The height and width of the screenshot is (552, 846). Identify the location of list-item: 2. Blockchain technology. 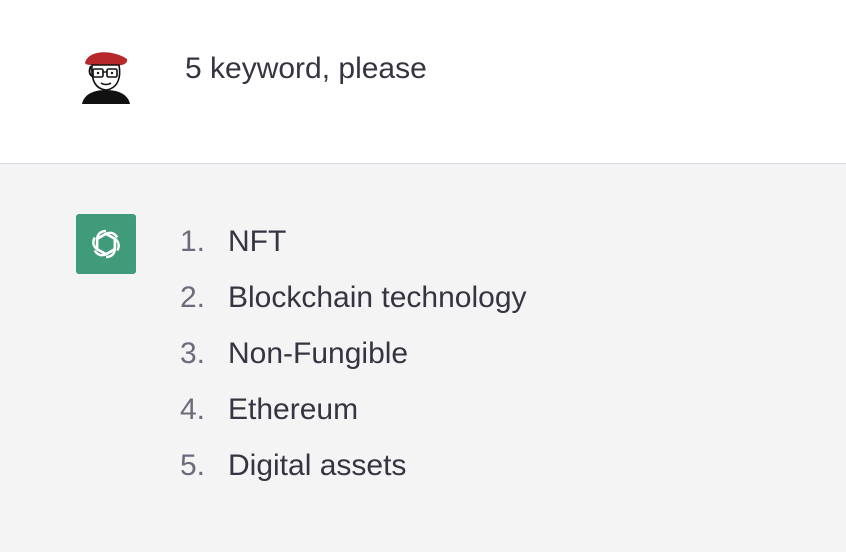
(353, 306).